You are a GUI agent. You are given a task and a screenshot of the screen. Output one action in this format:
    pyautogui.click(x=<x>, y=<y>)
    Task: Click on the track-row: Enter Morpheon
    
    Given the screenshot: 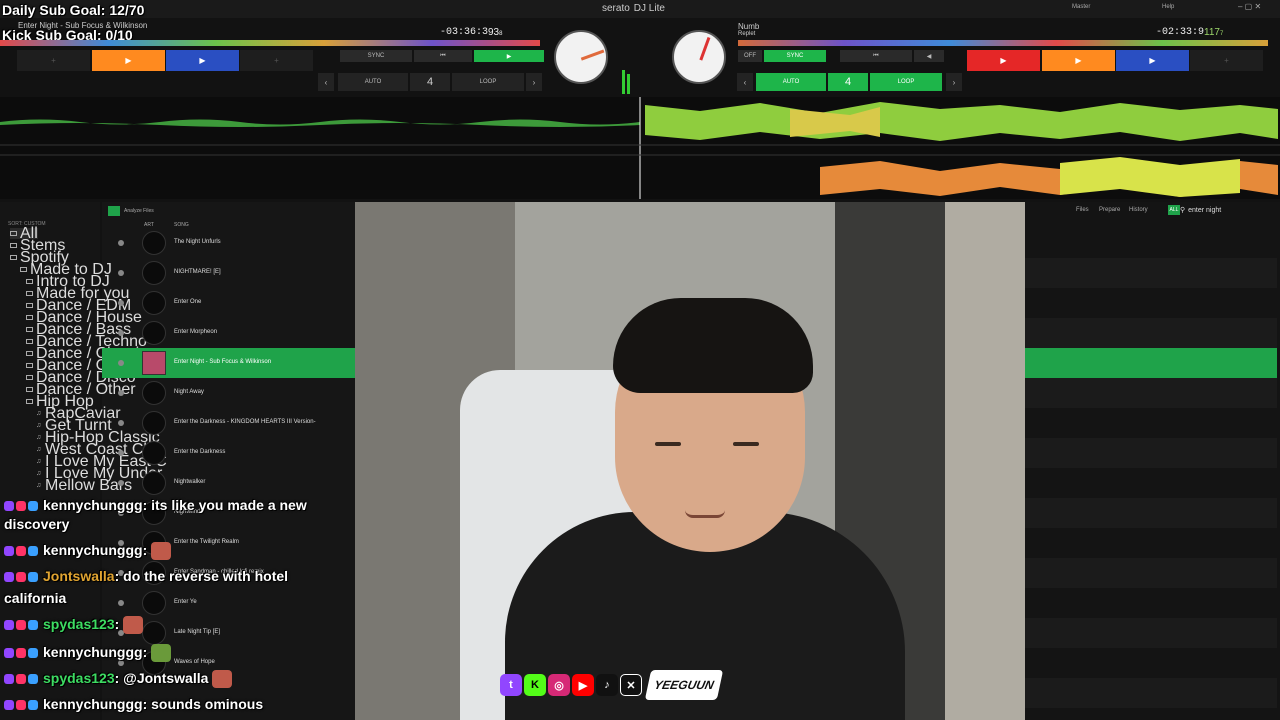 What is the action you would take?
    pyautogui.click(x=228, y=333)
    